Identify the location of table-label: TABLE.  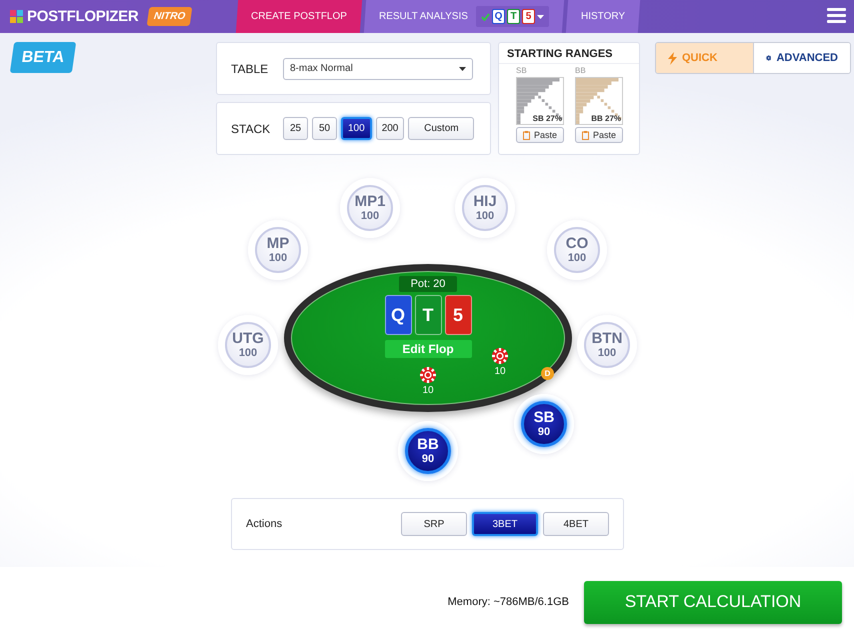
(250, 69).